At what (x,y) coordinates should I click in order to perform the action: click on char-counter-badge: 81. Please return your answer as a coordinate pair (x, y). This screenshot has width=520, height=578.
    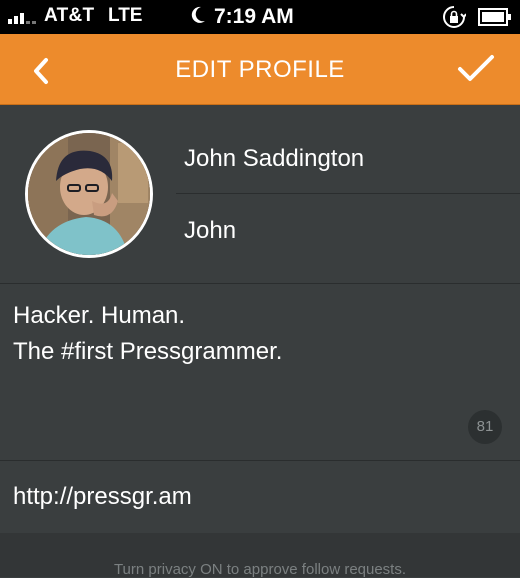
    Looking at the image, I should click on (485, 427).